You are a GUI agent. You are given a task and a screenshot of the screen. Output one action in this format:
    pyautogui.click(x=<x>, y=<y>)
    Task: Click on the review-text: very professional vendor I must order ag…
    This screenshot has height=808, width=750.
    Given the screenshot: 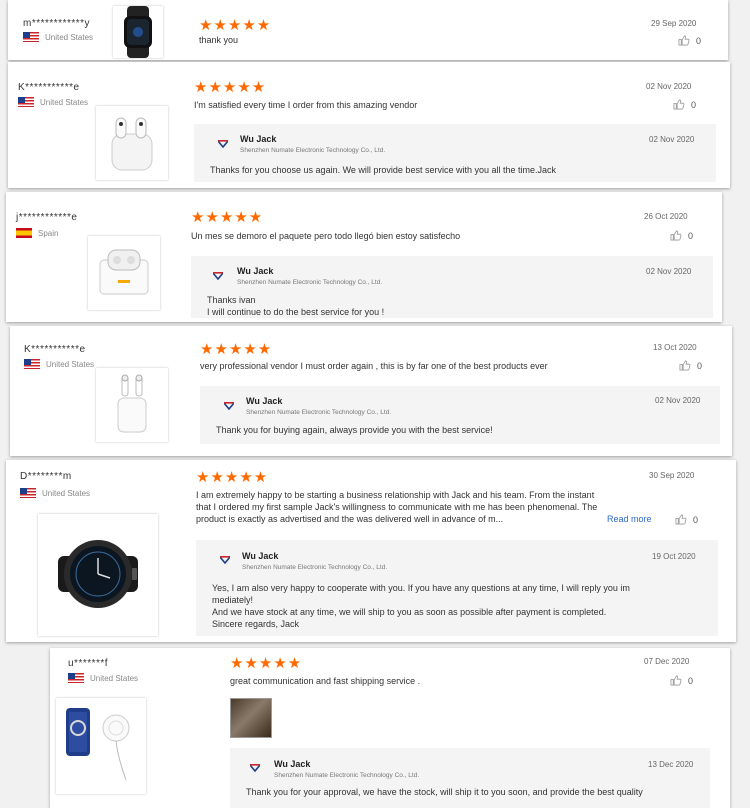 What is the action you would take?
    pyautogui.click(x=374, y=366)
    